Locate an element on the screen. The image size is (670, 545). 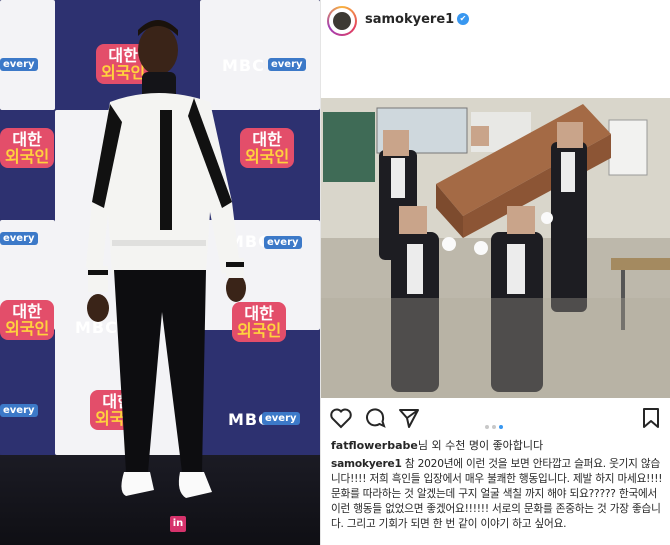
comment-icon is located at coordinates (375, 418).